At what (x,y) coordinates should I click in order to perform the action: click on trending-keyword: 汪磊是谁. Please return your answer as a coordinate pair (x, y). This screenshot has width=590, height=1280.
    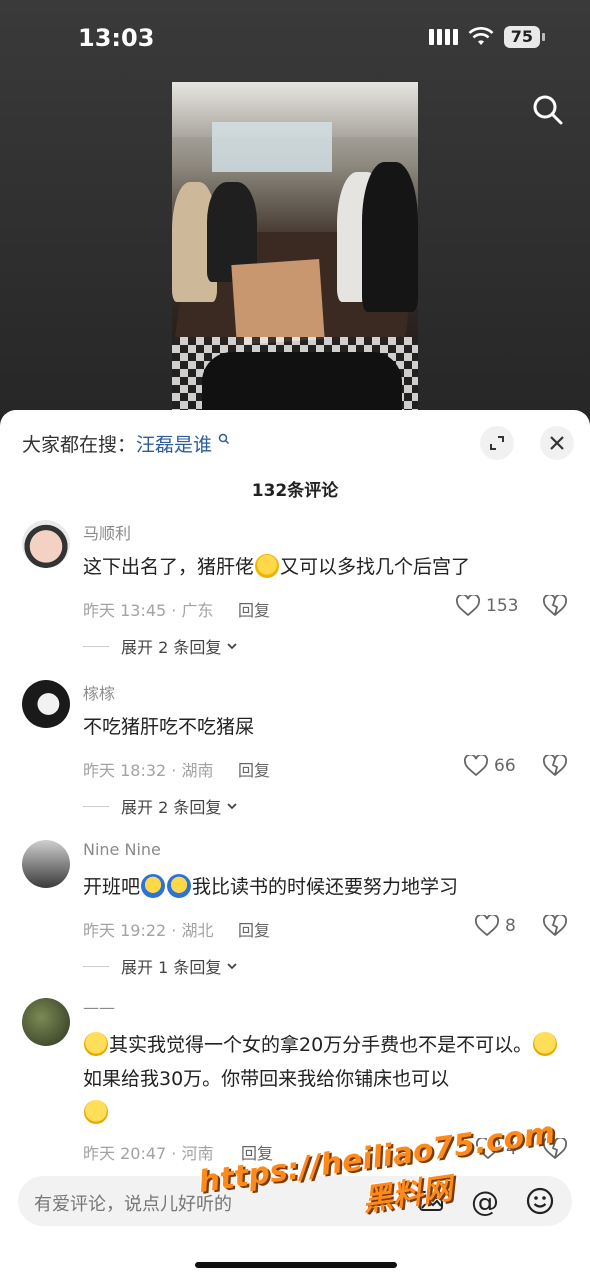
    Looking at the image, I should click on (174, 445).